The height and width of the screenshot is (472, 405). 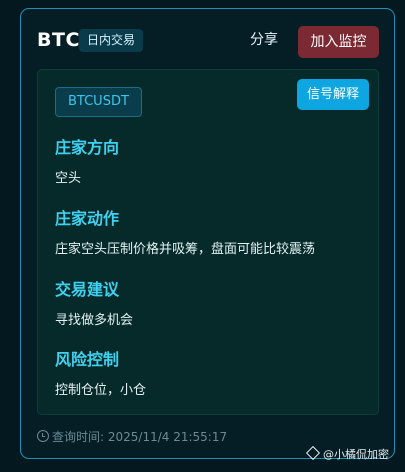 What do you see at coordinates (356, 454) in the screenshot?
I see `watermark-text: @小橘侃加密` at bounding box center [356, 454].